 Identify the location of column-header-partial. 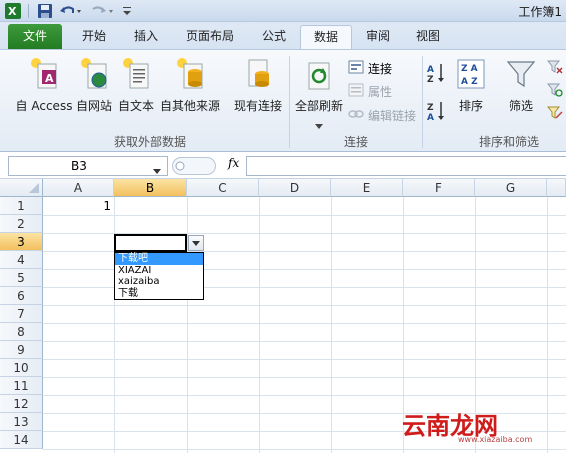
(556, 188).